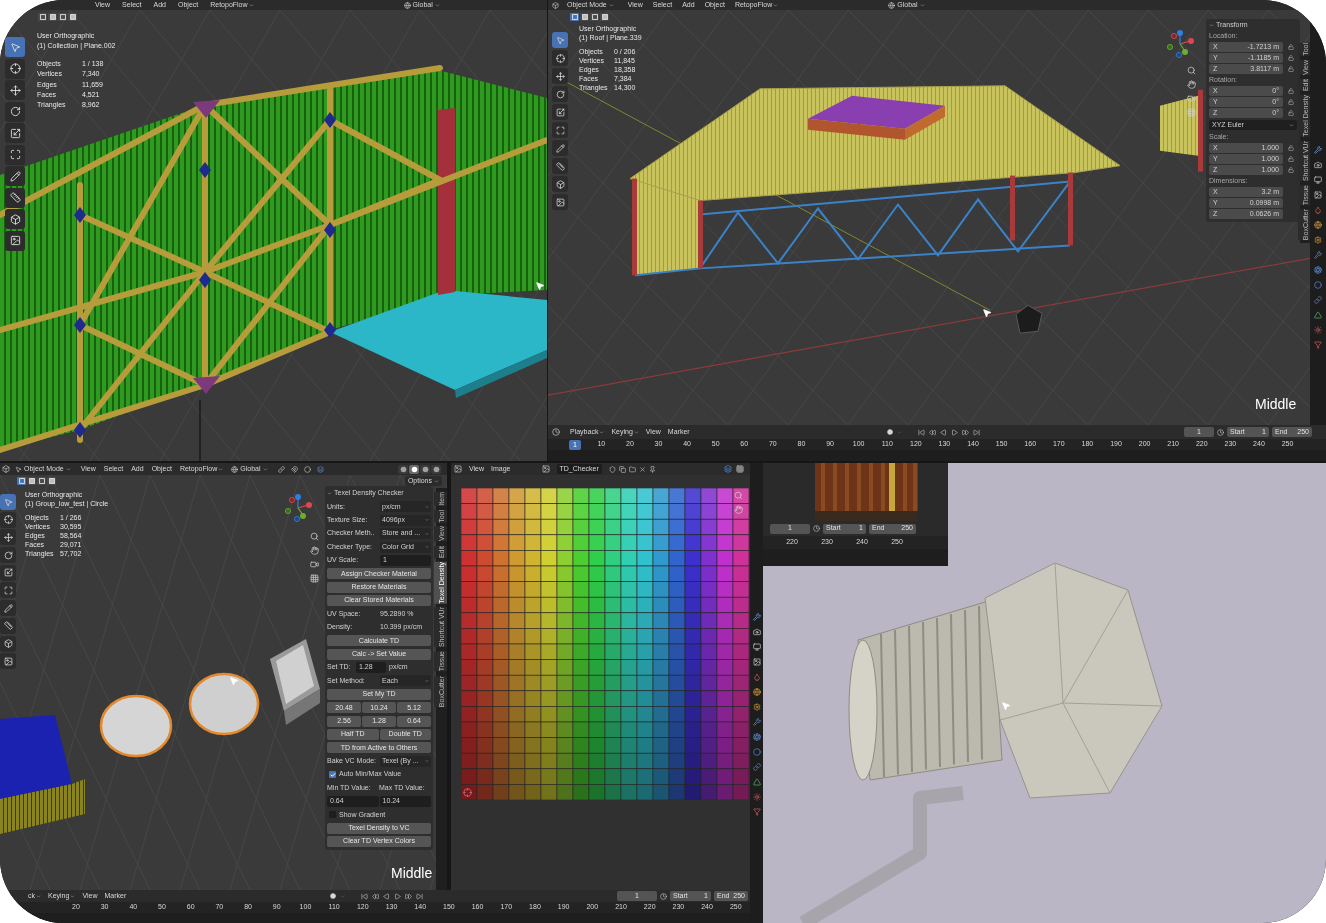  I want to click on close-icon, so click(642, 469).